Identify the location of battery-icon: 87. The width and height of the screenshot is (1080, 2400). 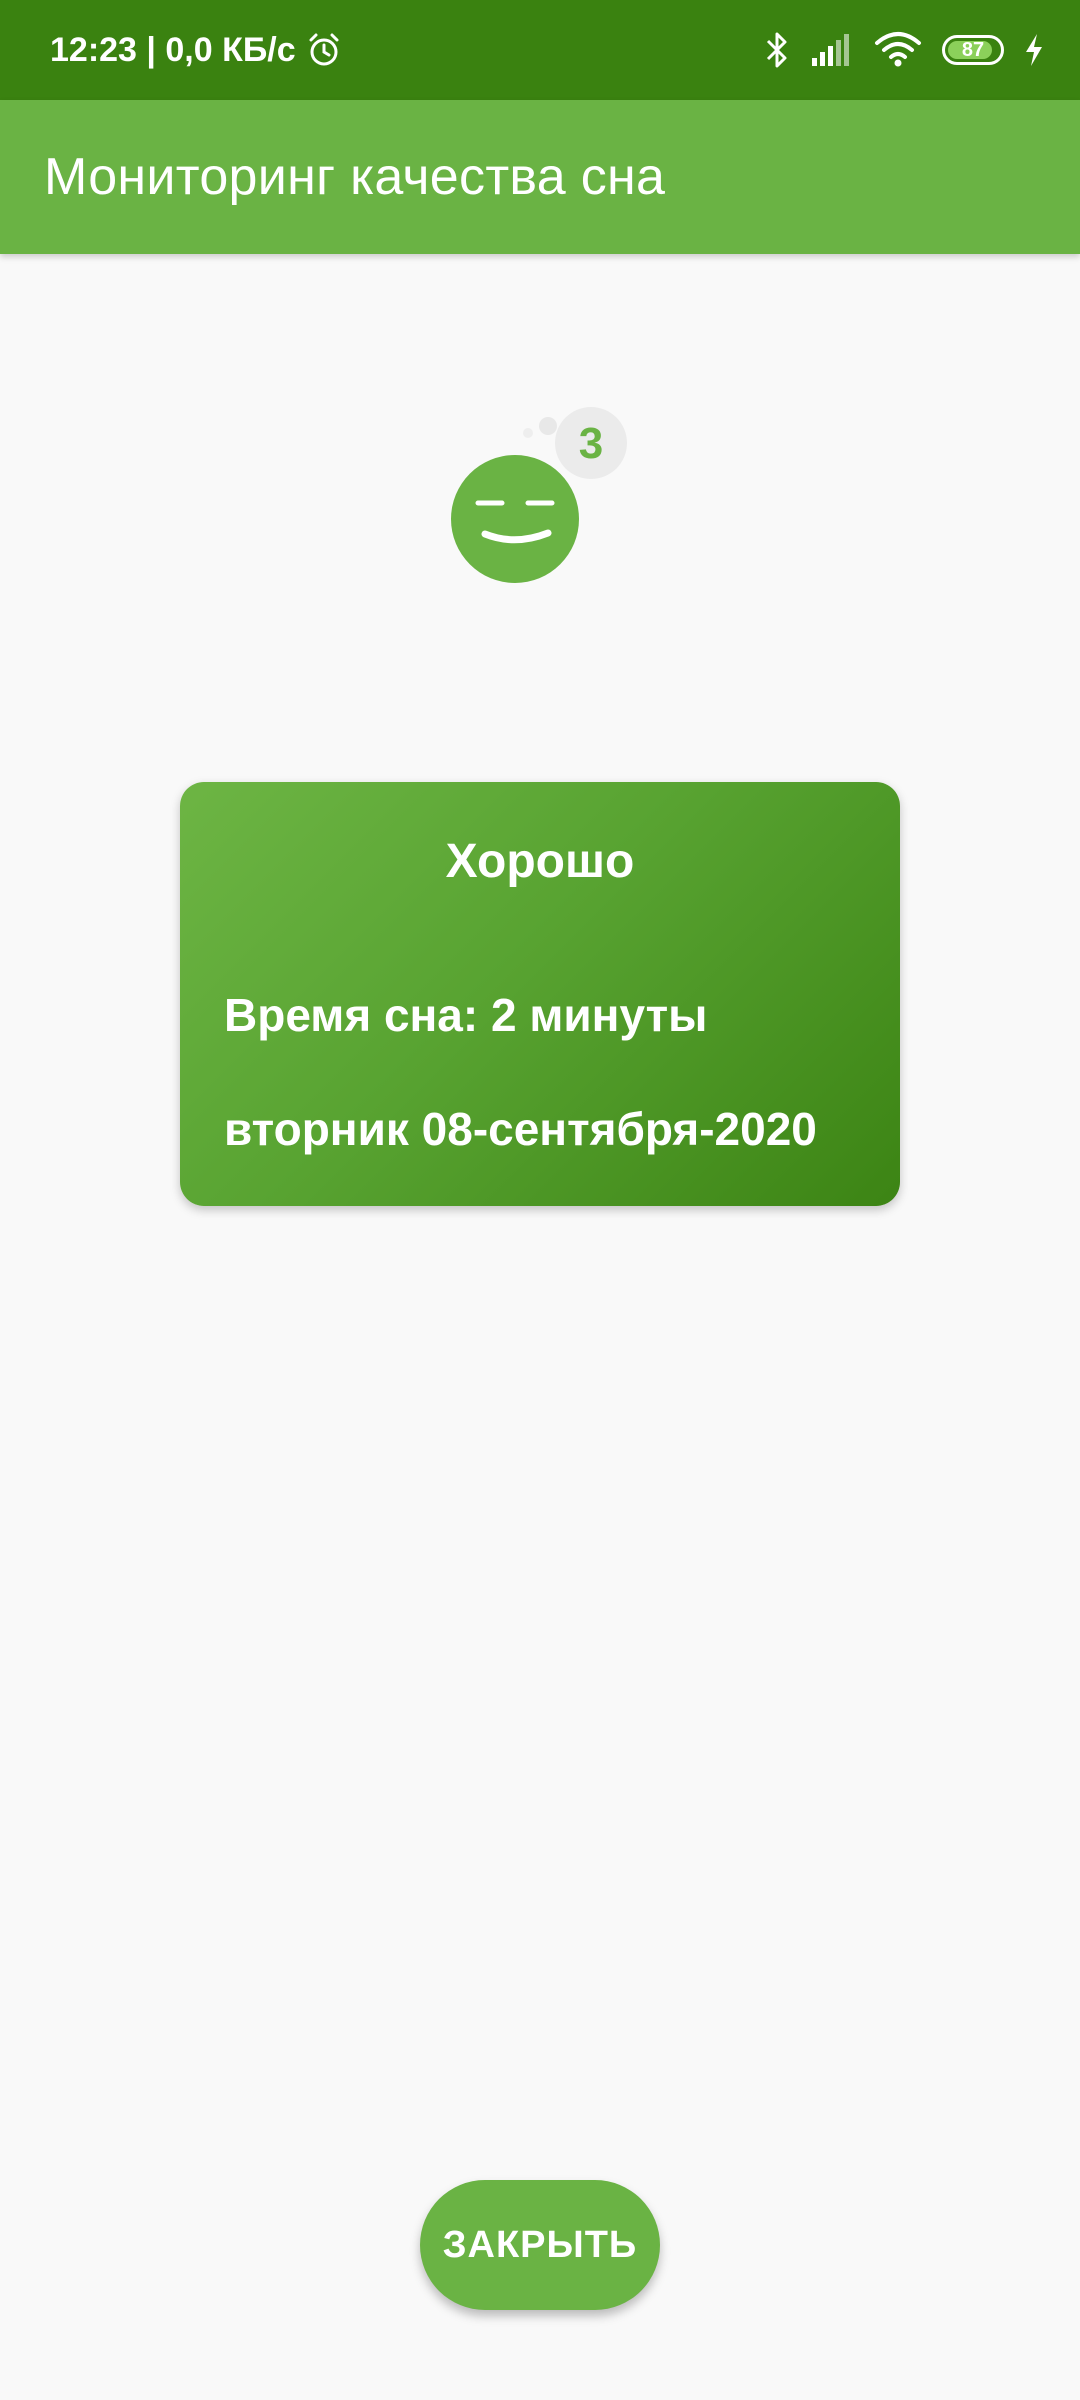
(973, 50).